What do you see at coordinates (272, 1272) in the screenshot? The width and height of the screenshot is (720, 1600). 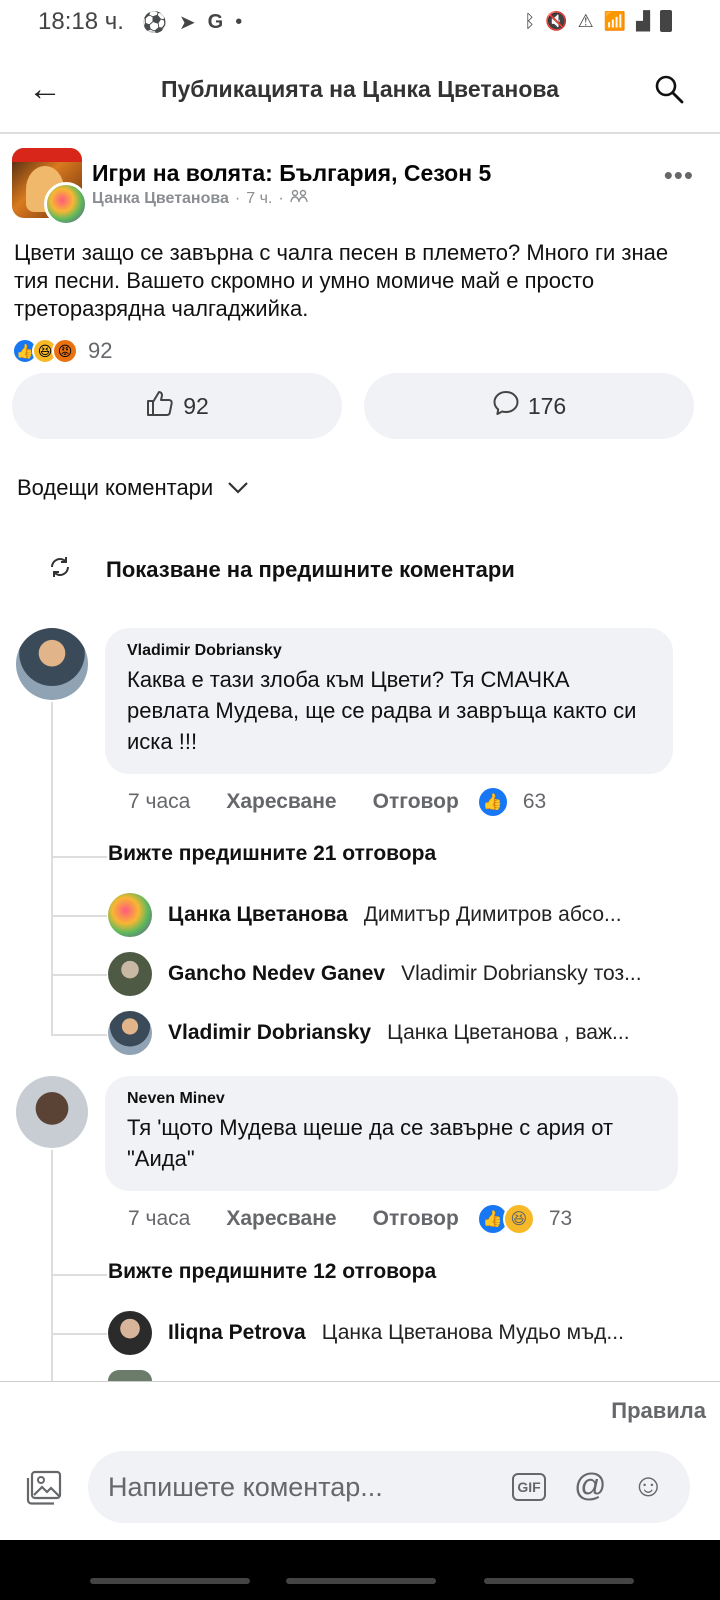 I see `see-previous-replies: Вижте предишните 12 отговора` at bounding box center [272, 1272].